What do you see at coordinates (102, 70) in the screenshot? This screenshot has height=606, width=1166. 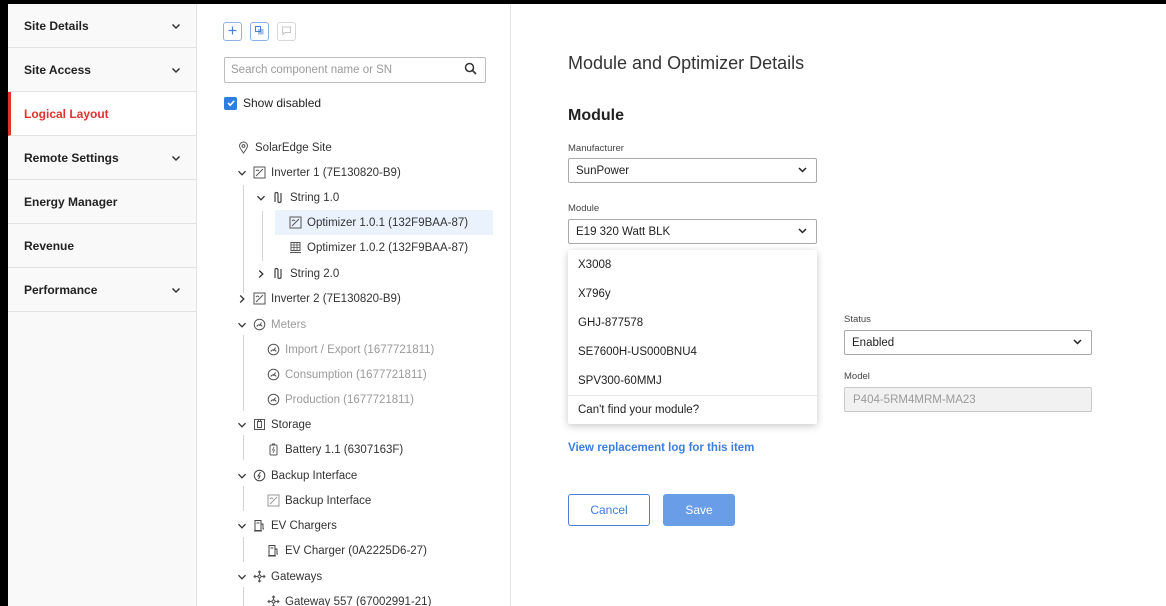 I see `sidebar-item-site-access: Site Access` at bounding box center [102, 70].